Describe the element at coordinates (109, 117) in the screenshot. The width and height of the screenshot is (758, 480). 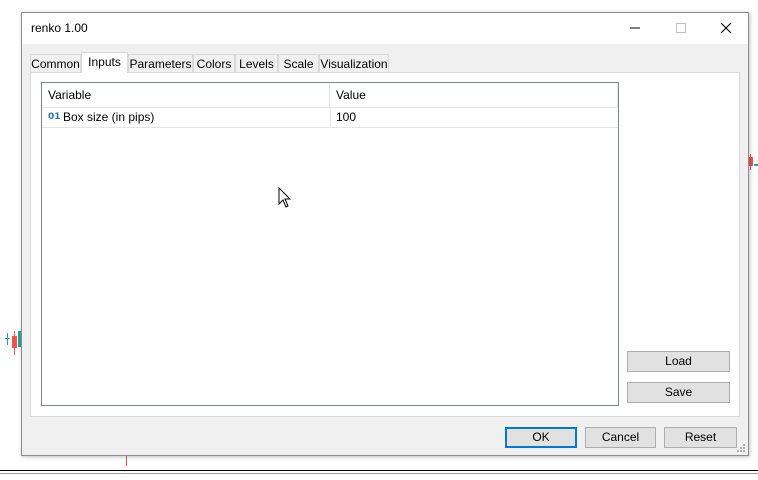
I see `variable-cell: Box size (in pips)` at that location.